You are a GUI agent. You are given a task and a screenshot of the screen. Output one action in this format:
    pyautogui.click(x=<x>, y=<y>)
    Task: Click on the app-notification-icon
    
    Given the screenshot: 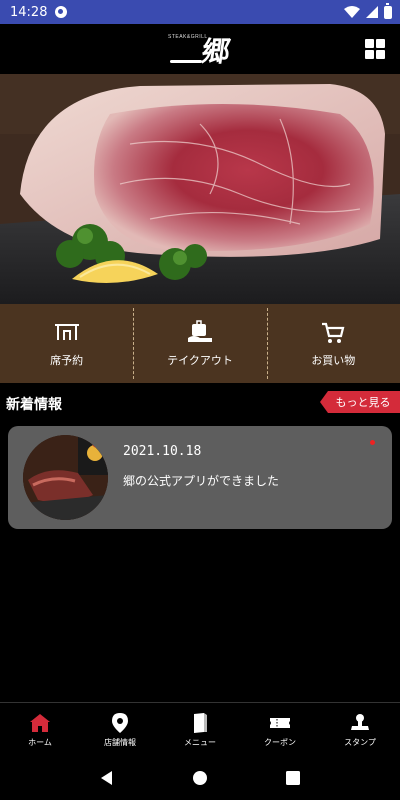 What is the action you would take?
    pyautogui.click(x=61, y=12)
    